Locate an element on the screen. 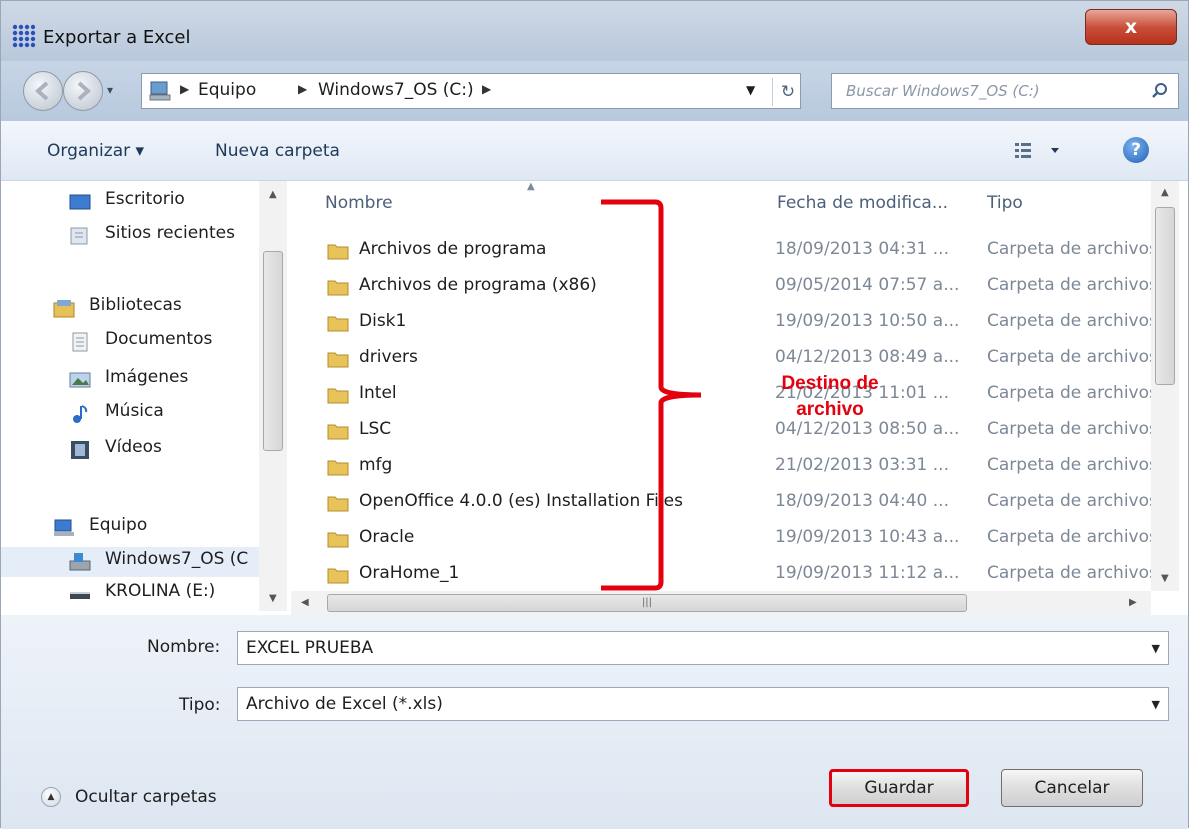 This screenshot has height=829, width=1189. sidebar-item-sitios-recientes: Sitios recientes is located at coordinates (131, 236).